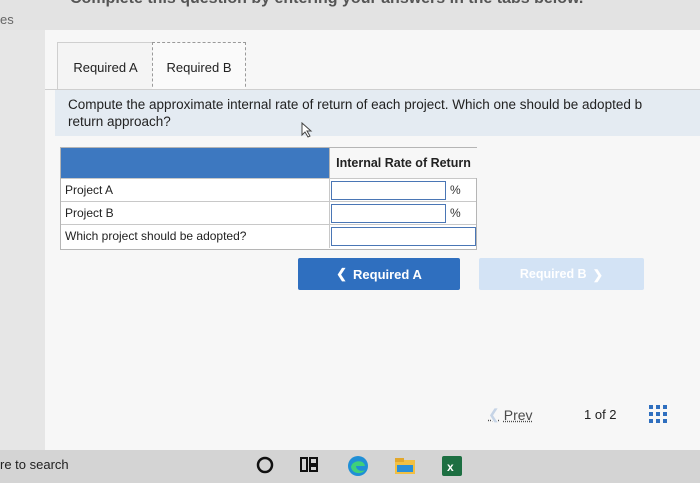 The image size is (700, 483). Describe the element at coordinates (89, 213) in the screenshot. I see `row-label-project-b: Project B` at that location.